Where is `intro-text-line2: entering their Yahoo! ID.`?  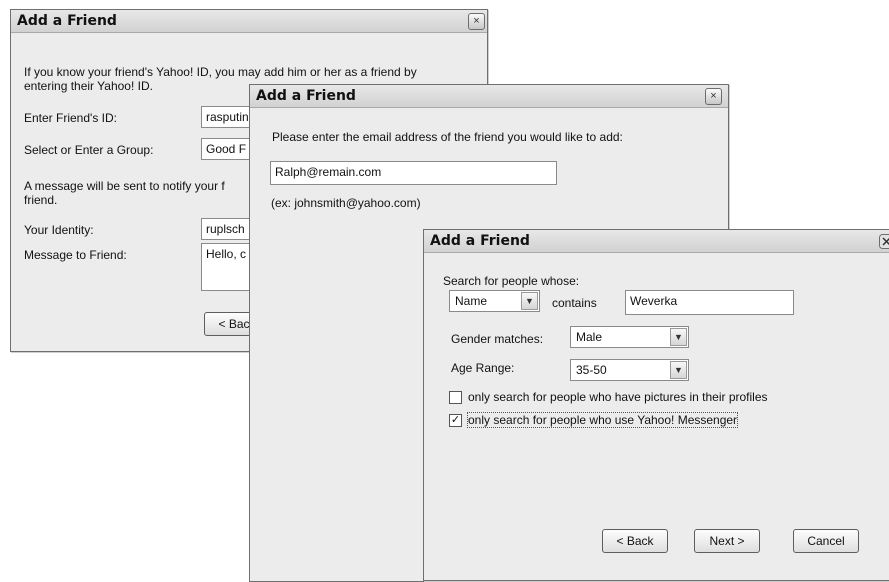
intro-text-line2: entering their Yahoo! ID. is located at coordinates (88, 86).